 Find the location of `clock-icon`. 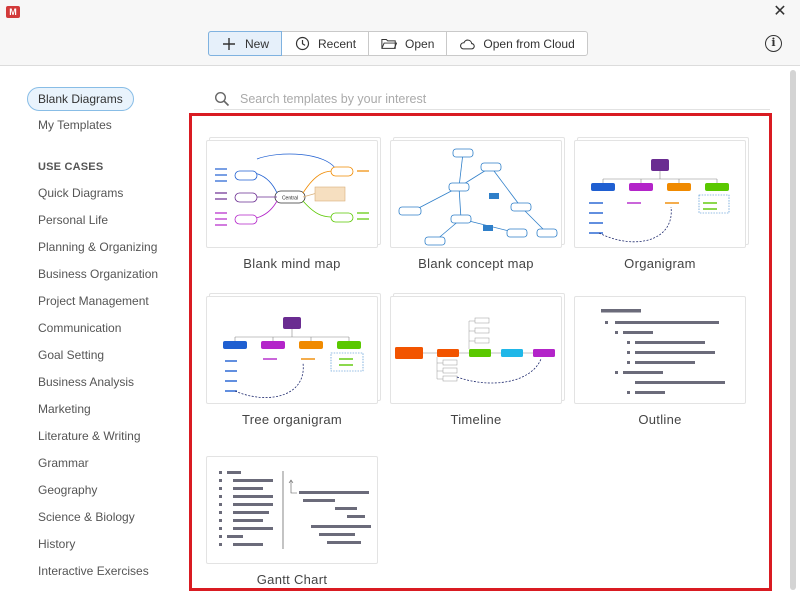

clock-icon is located at coordinates (302, 44).